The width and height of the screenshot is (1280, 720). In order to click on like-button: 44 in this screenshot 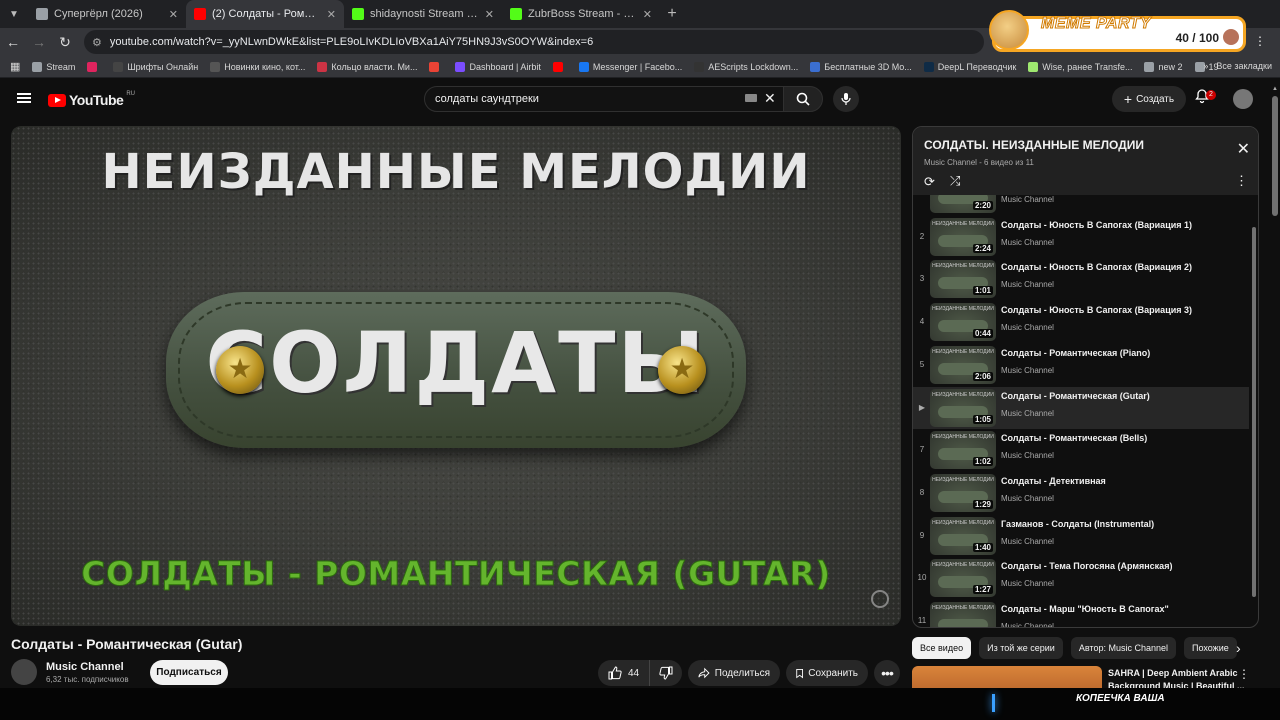, I will do `click(624, 673)`.